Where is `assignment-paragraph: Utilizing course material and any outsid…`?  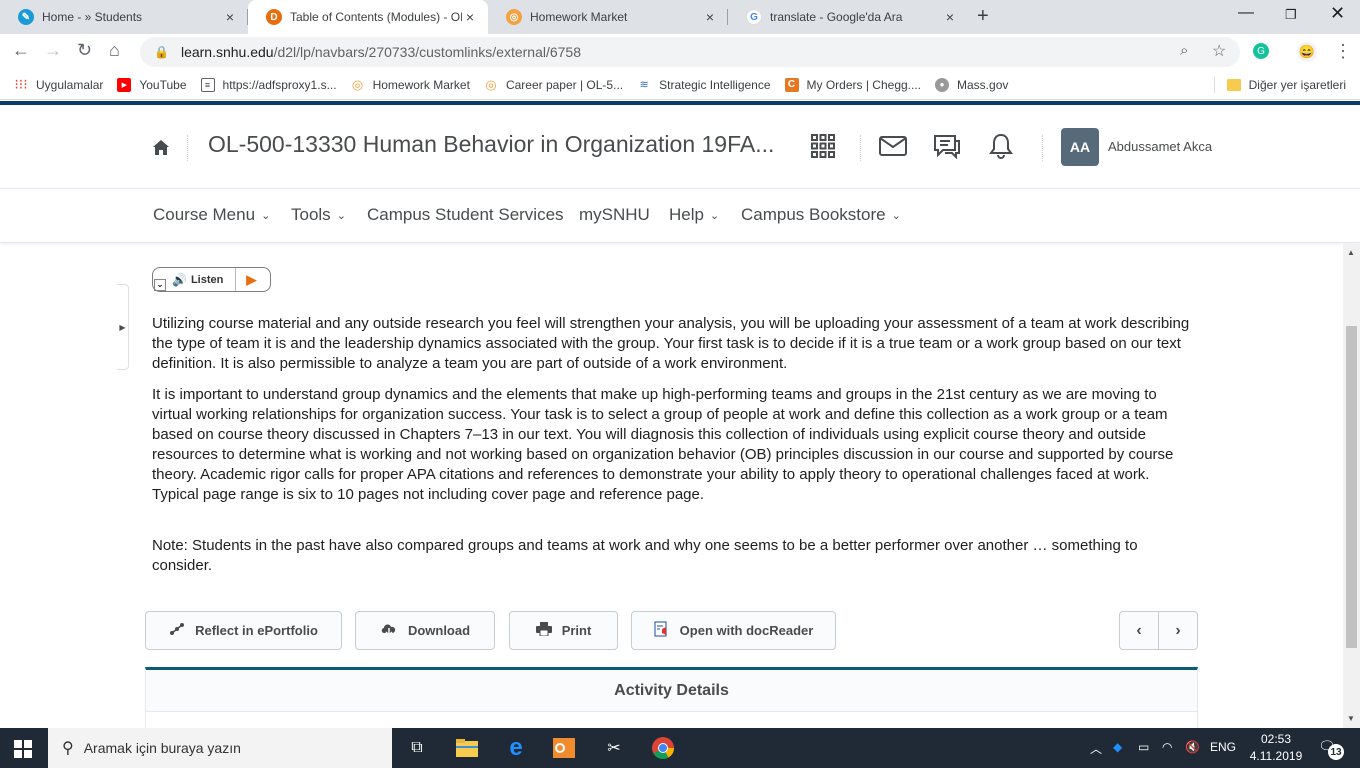
assignment-paragraph: Utilizing course material and any outsid… is located at coordinates (671, 343).